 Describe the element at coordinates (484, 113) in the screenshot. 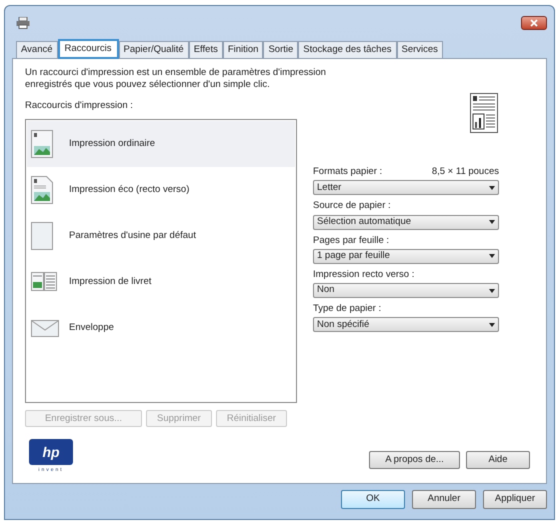

I see `page-preview-icon` at that location.